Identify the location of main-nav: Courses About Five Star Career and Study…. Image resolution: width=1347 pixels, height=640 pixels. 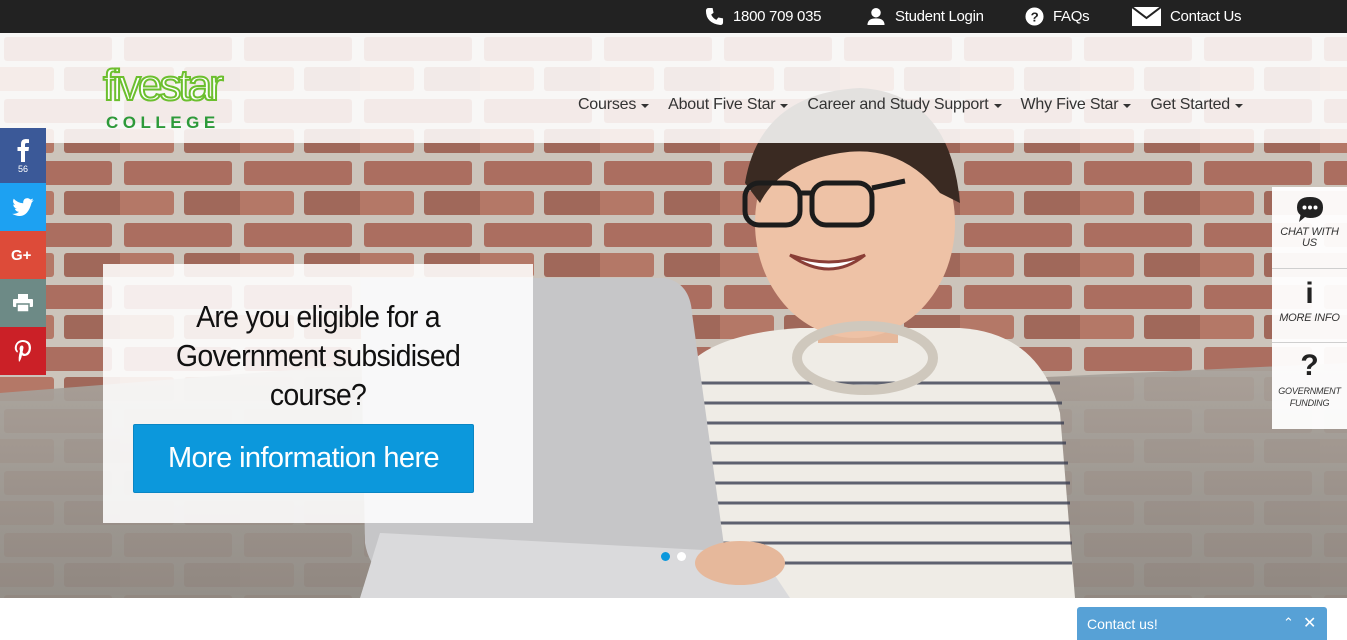
(910, 105).